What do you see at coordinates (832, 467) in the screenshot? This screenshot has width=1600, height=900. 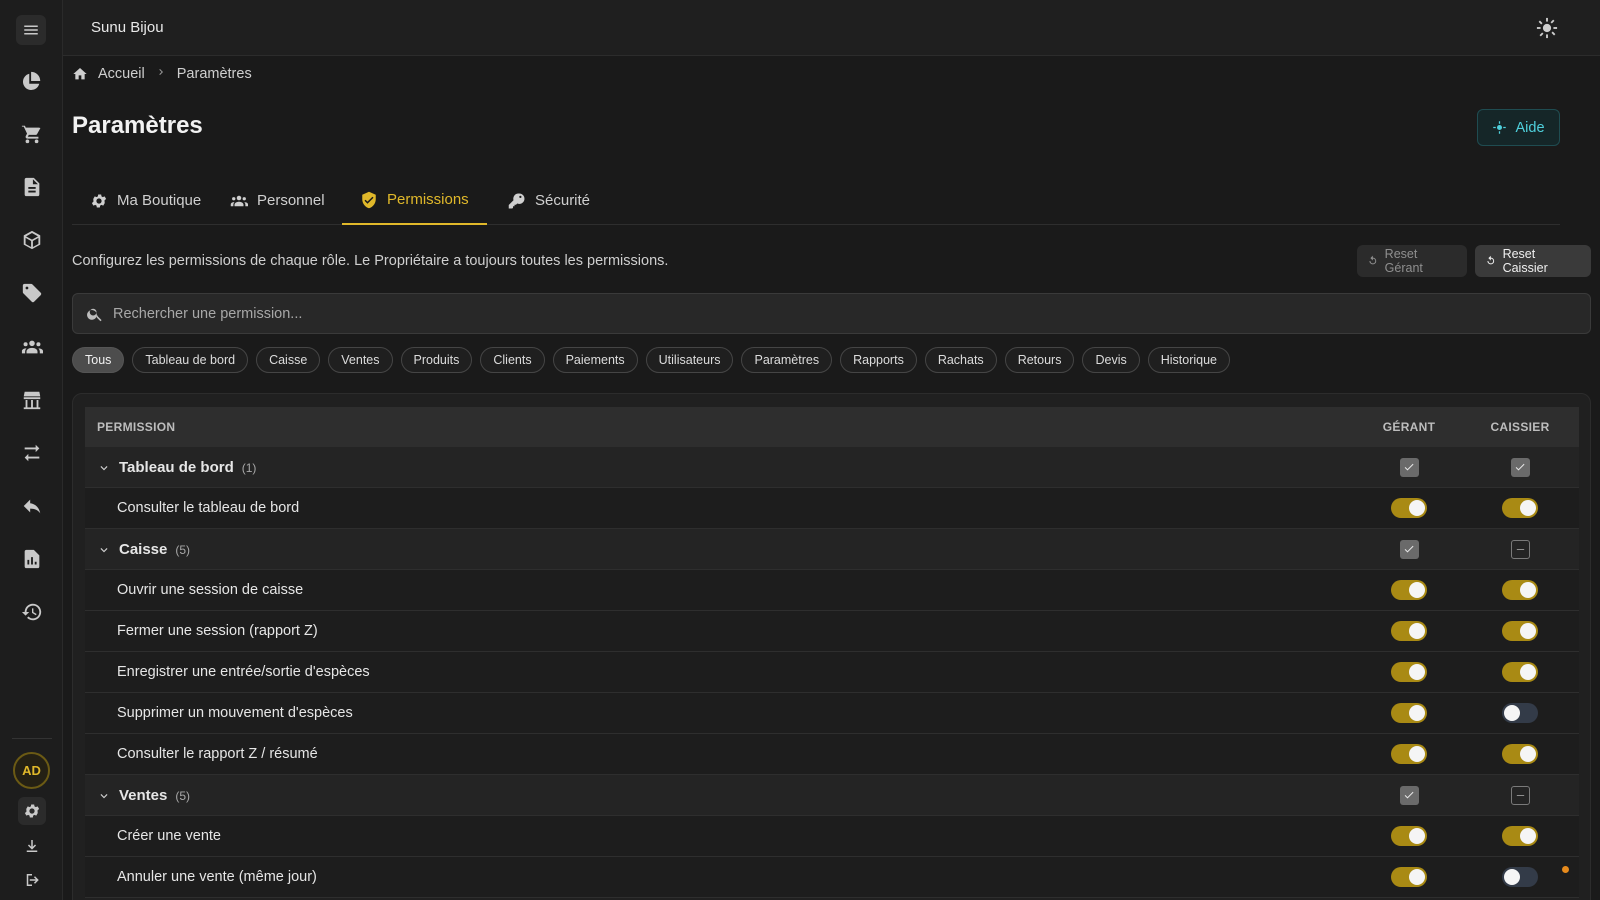 I see `group-row: Tableau de bord (1)` at bounding box center [832, 467].